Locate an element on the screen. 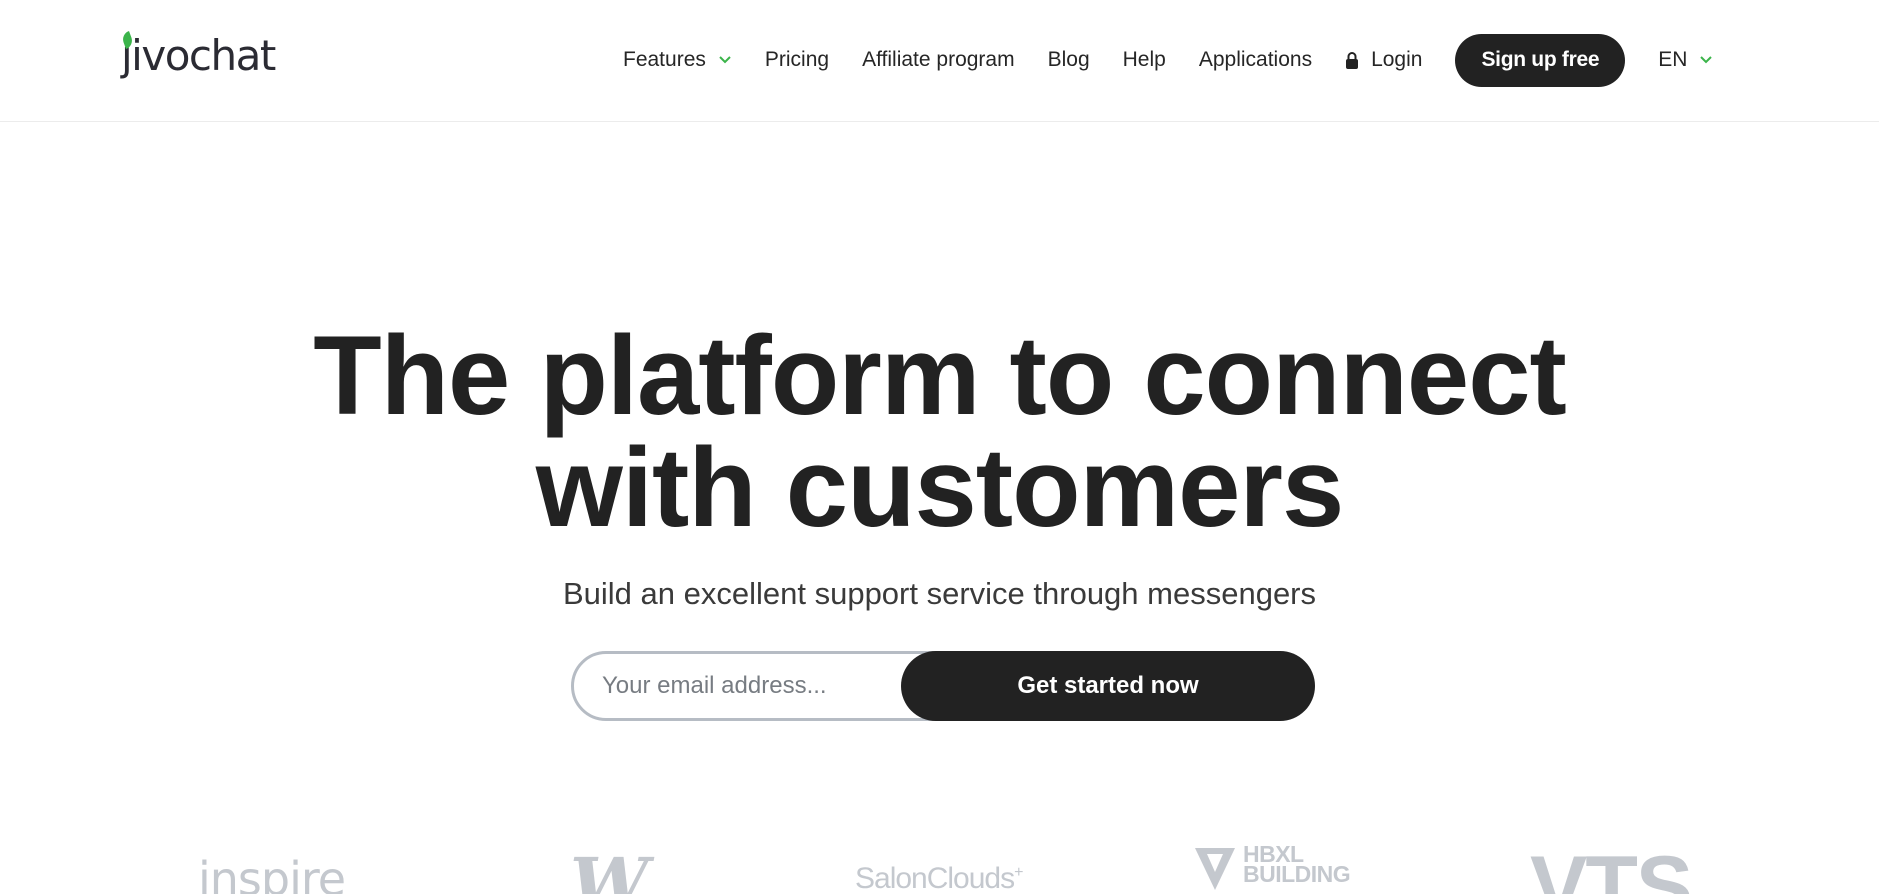 Image resolution: width=1879 pixels, height=894 pixels. client-logos: inspire W SalonClouds+ HBXL BUILDING VTS is located at coordinates (939, 868).